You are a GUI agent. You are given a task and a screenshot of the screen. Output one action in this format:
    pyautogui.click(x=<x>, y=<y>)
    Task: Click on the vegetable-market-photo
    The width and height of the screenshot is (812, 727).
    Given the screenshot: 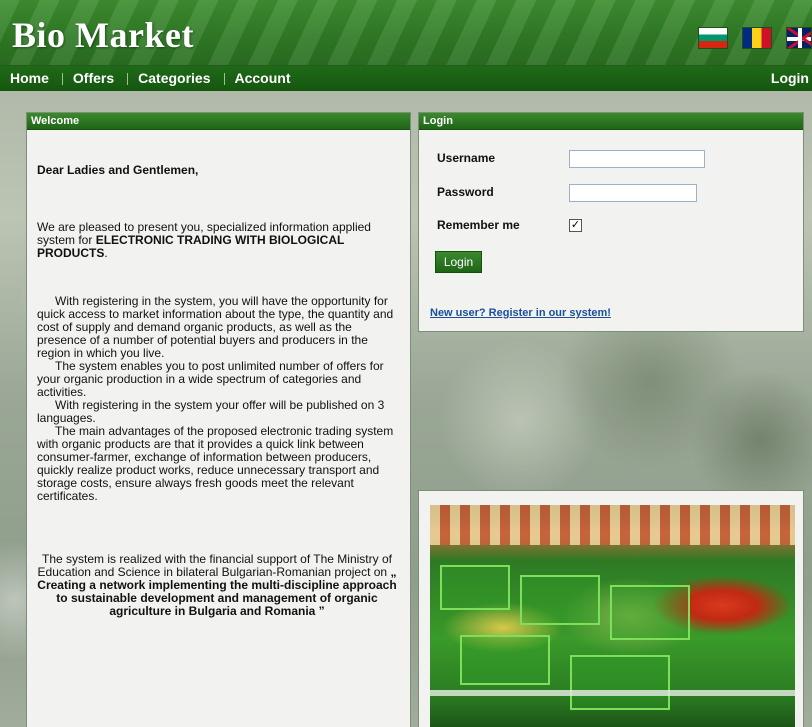 What is the action you would take?
    pyautogui.click(x=612, y=616)
    